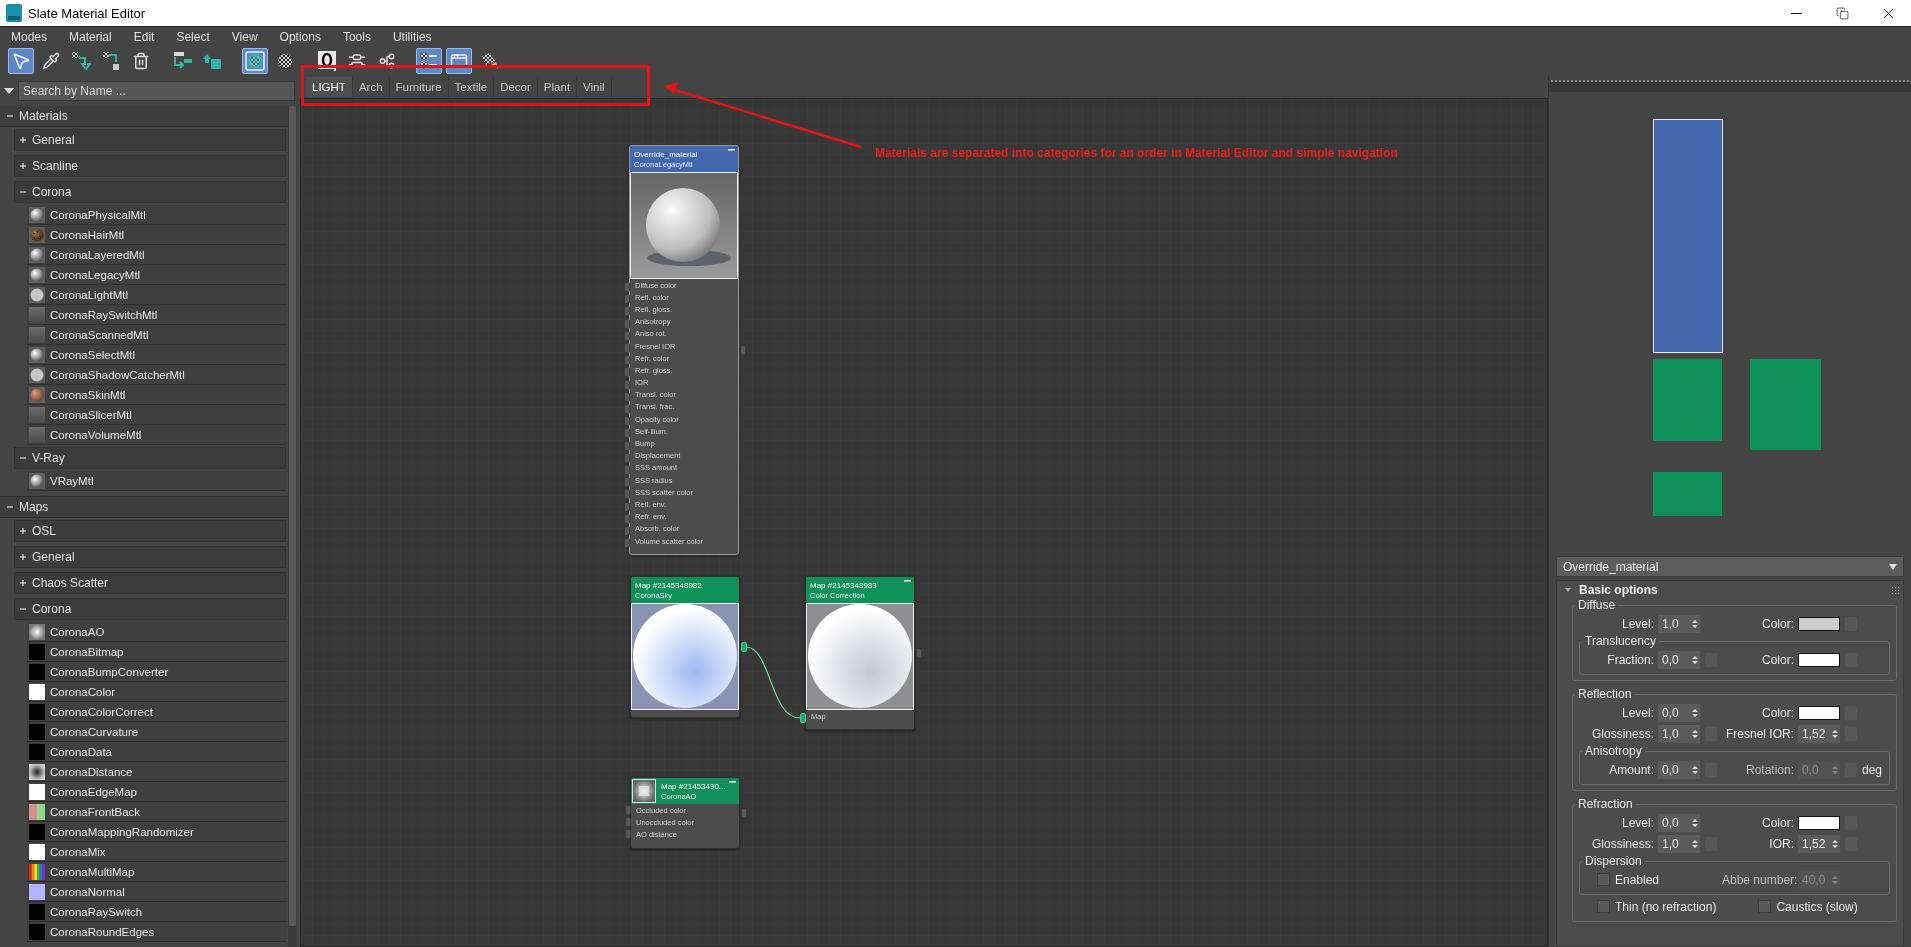 The width and height of the screenshot is (1911, 947). Describe the element at coordinates (150, 583) in the screenshot. I see `category-header: Chaos Scatter` at that location.